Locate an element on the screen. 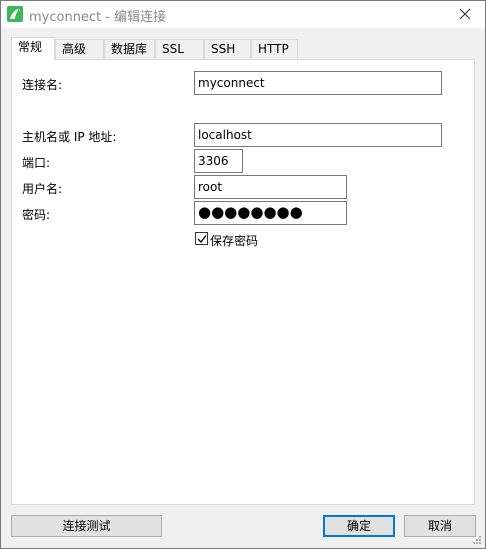  checkmark-icon is located at coordinates (202, 239).